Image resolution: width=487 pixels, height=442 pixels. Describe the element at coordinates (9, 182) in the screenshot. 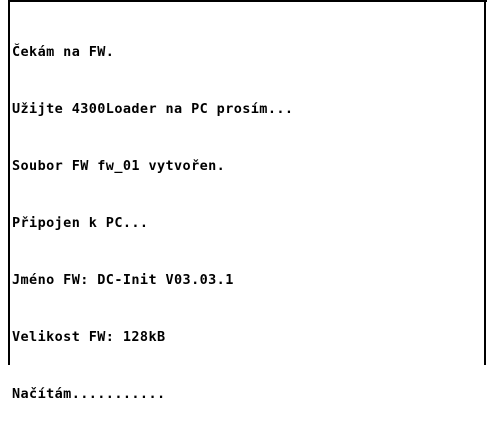

I see `screen-border-left` at that location.